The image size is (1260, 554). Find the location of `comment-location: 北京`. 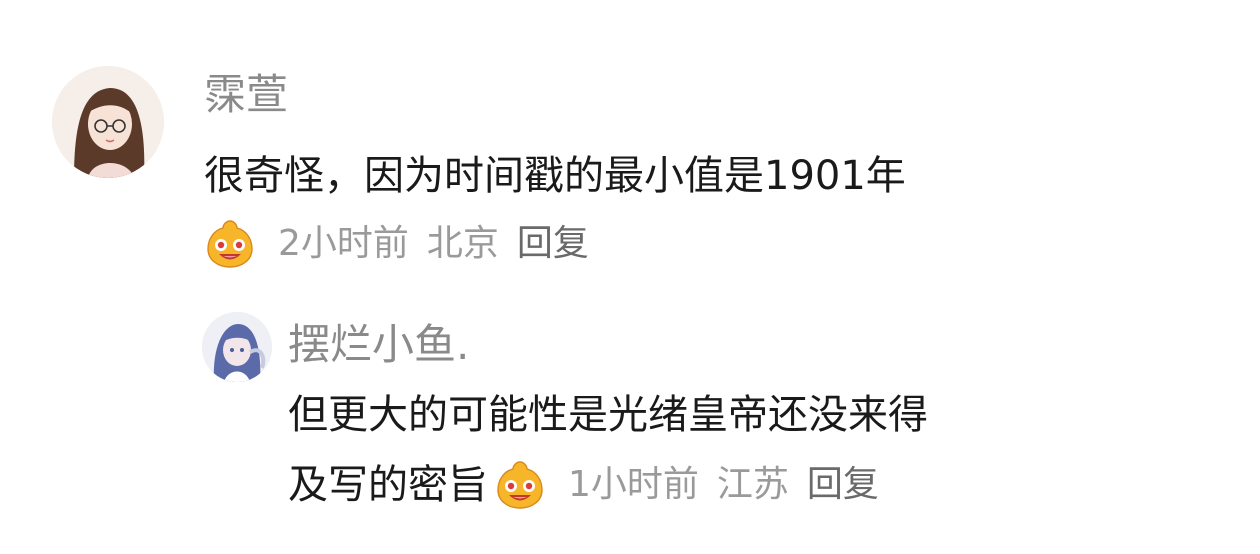

comment-location: 北京 is located at coordinates (462, 243).